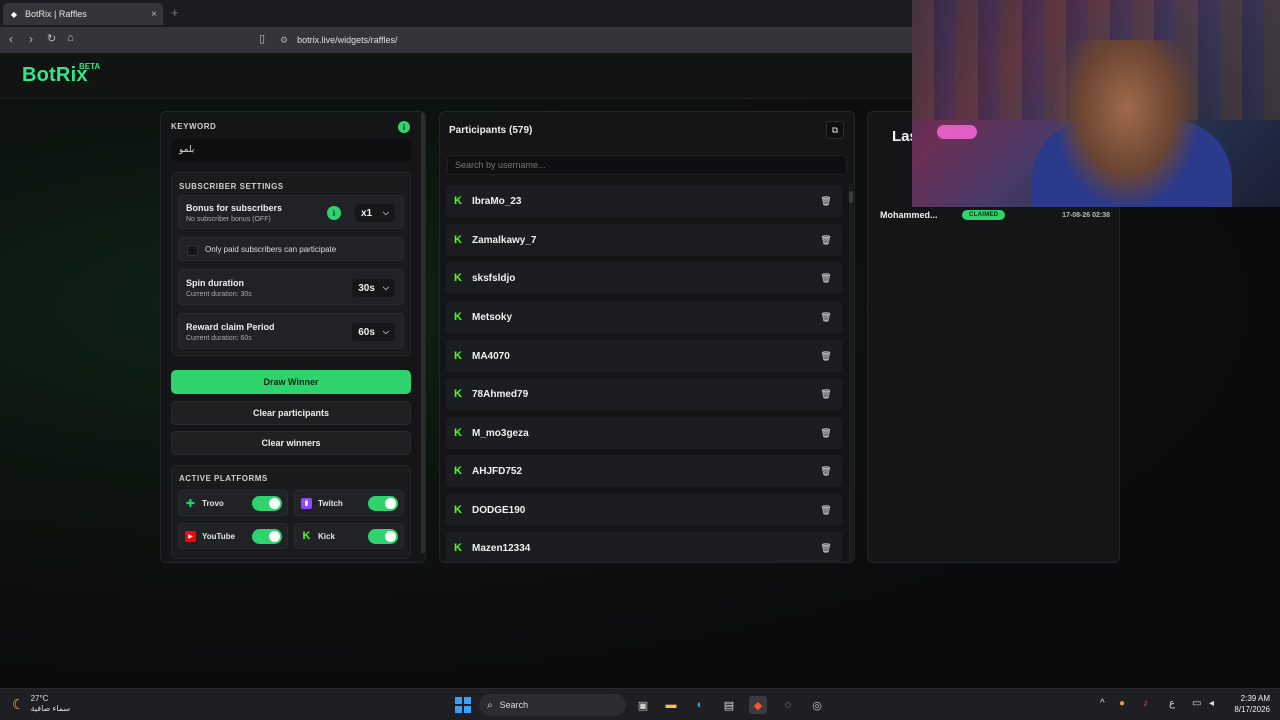  Describe the element at coordinates (347, 40) in the screenshot. I see `url-text: botrix.live/widgets/raffles/` at that location.